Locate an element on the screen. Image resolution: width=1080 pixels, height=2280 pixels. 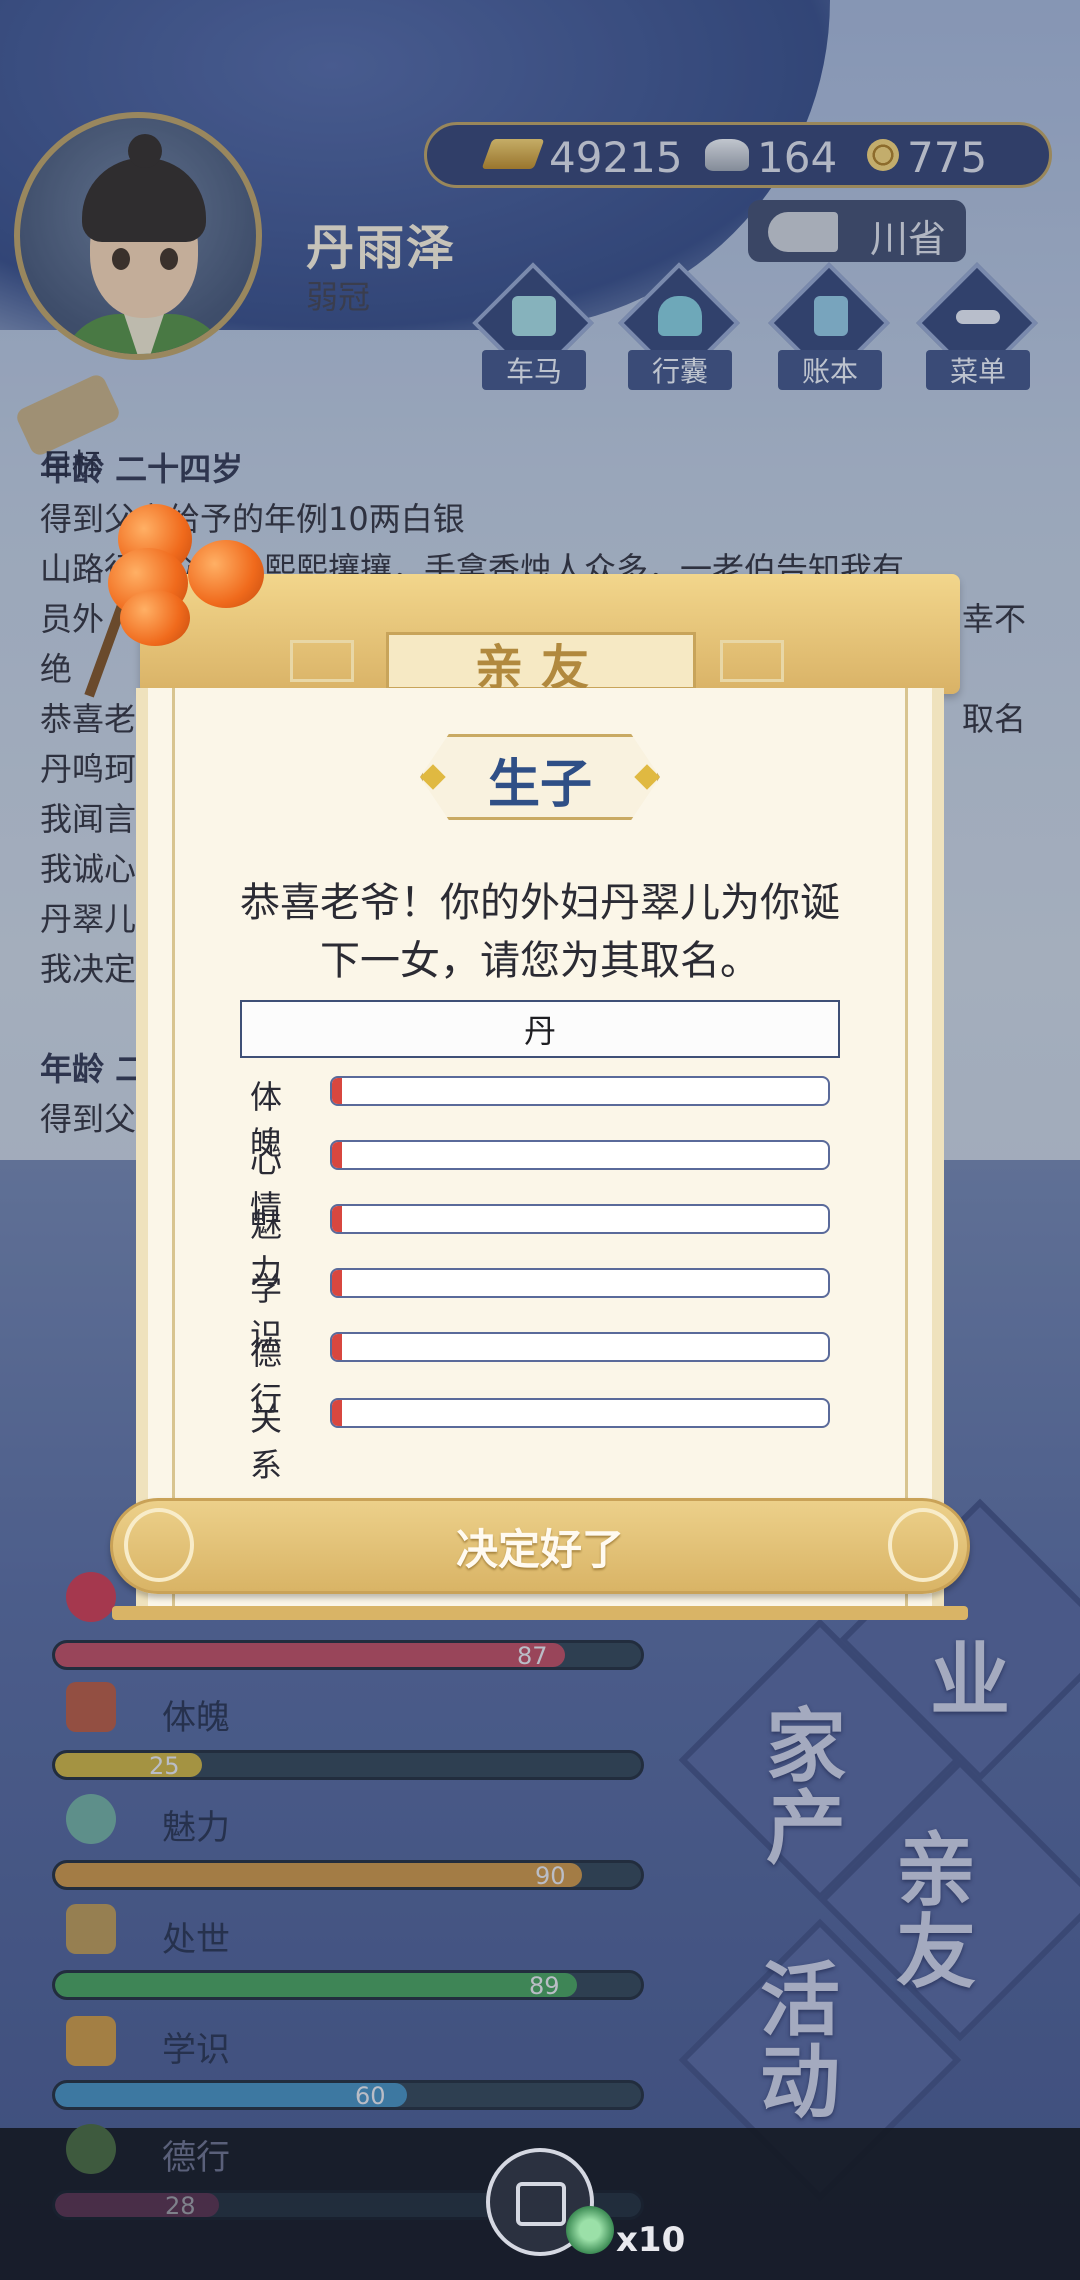
modal-deco-left is located at coordinates (322, 661).